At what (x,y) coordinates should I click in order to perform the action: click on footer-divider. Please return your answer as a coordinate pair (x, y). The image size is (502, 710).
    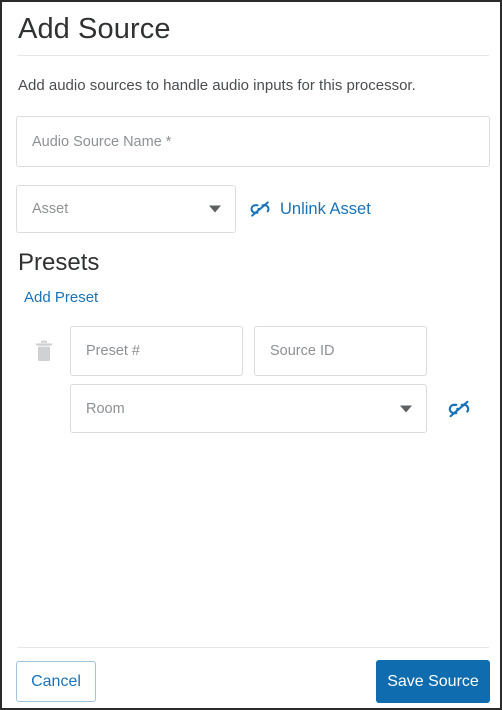
    Looking at the image, I should click on (253, 647).